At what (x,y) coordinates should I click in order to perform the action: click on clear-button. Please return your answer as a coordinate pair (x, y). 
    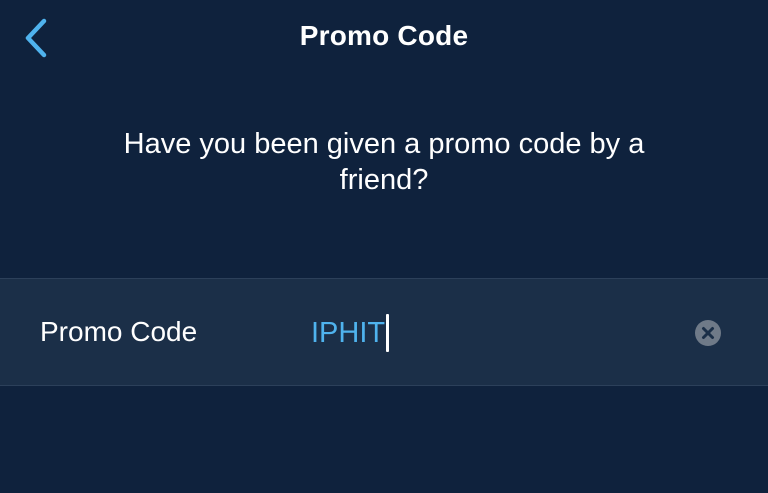
    Looking at the image, I should click on (708, 333).